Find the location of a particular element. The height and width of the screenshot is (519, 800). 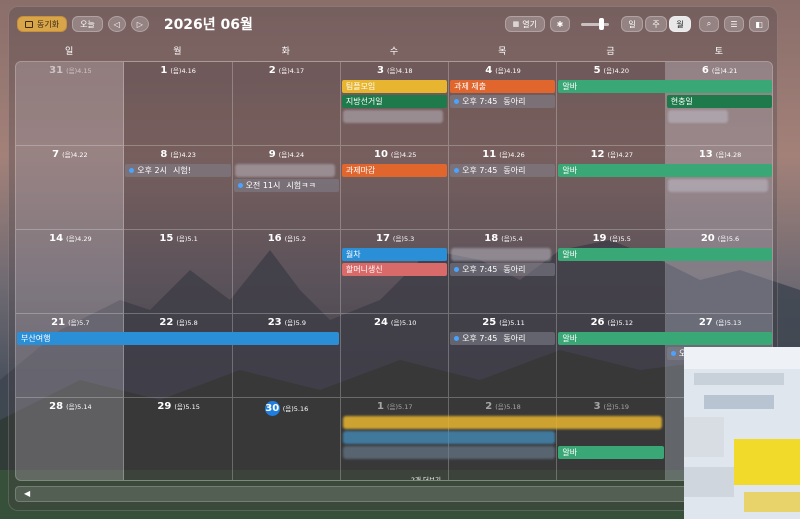

day-number: 1 (음)4.16 is located at coordinates (178, 70).